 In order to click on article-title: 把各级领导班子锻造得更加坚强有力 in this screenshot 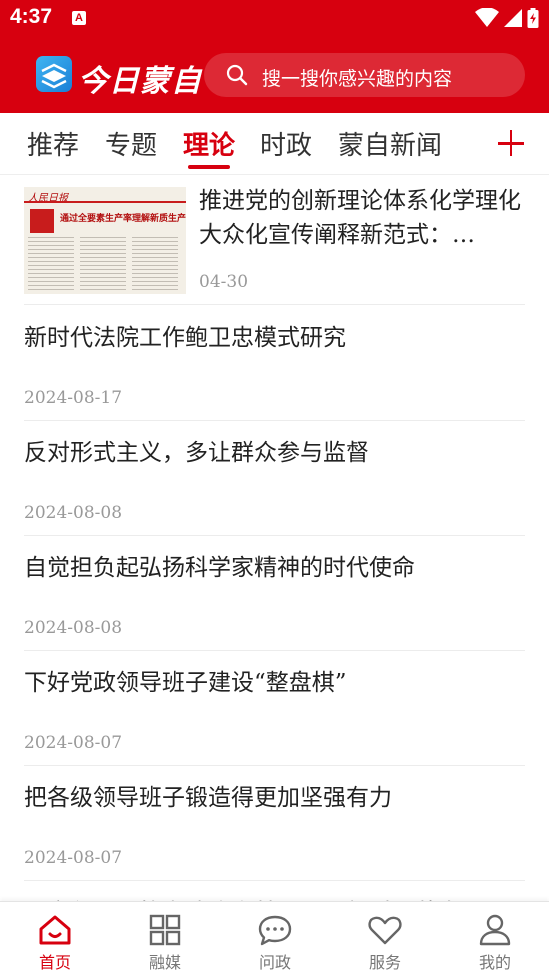, I will do `click(208, 798)`.